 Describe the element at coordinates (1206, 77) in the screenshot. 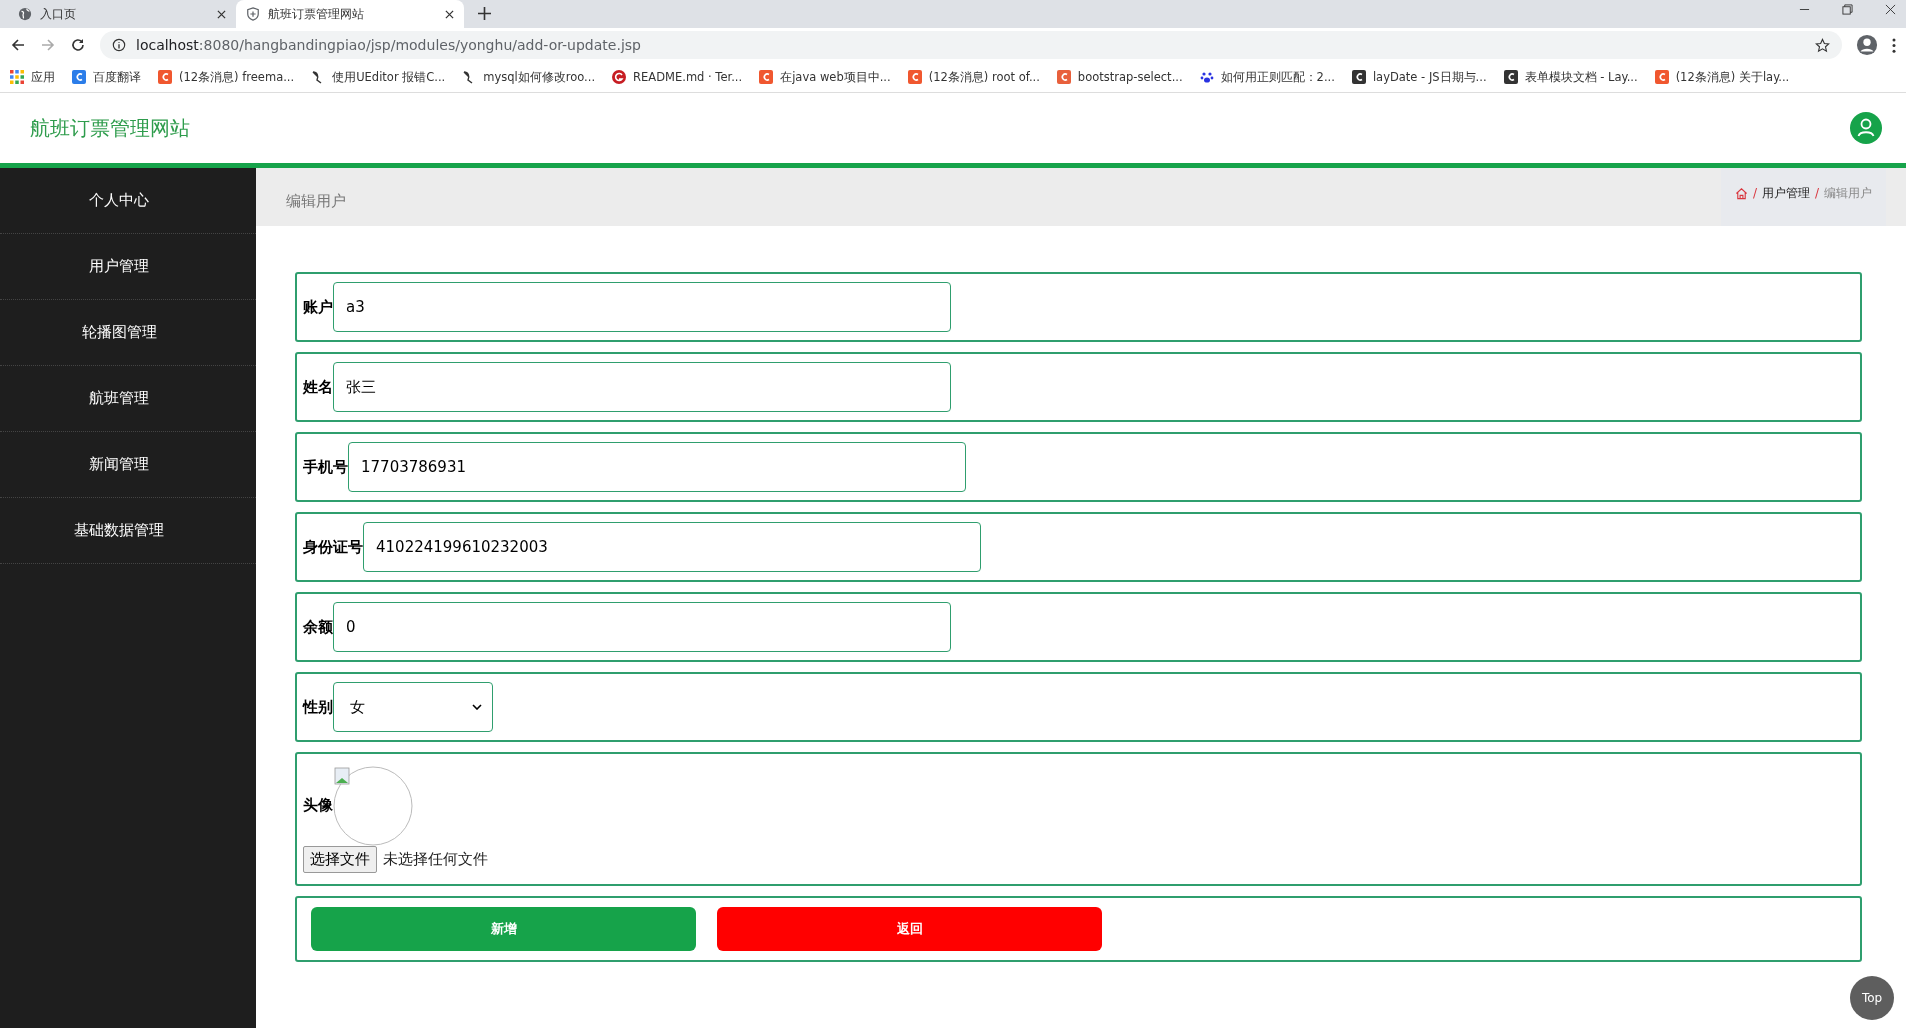

I see `paw-icon` at that location.